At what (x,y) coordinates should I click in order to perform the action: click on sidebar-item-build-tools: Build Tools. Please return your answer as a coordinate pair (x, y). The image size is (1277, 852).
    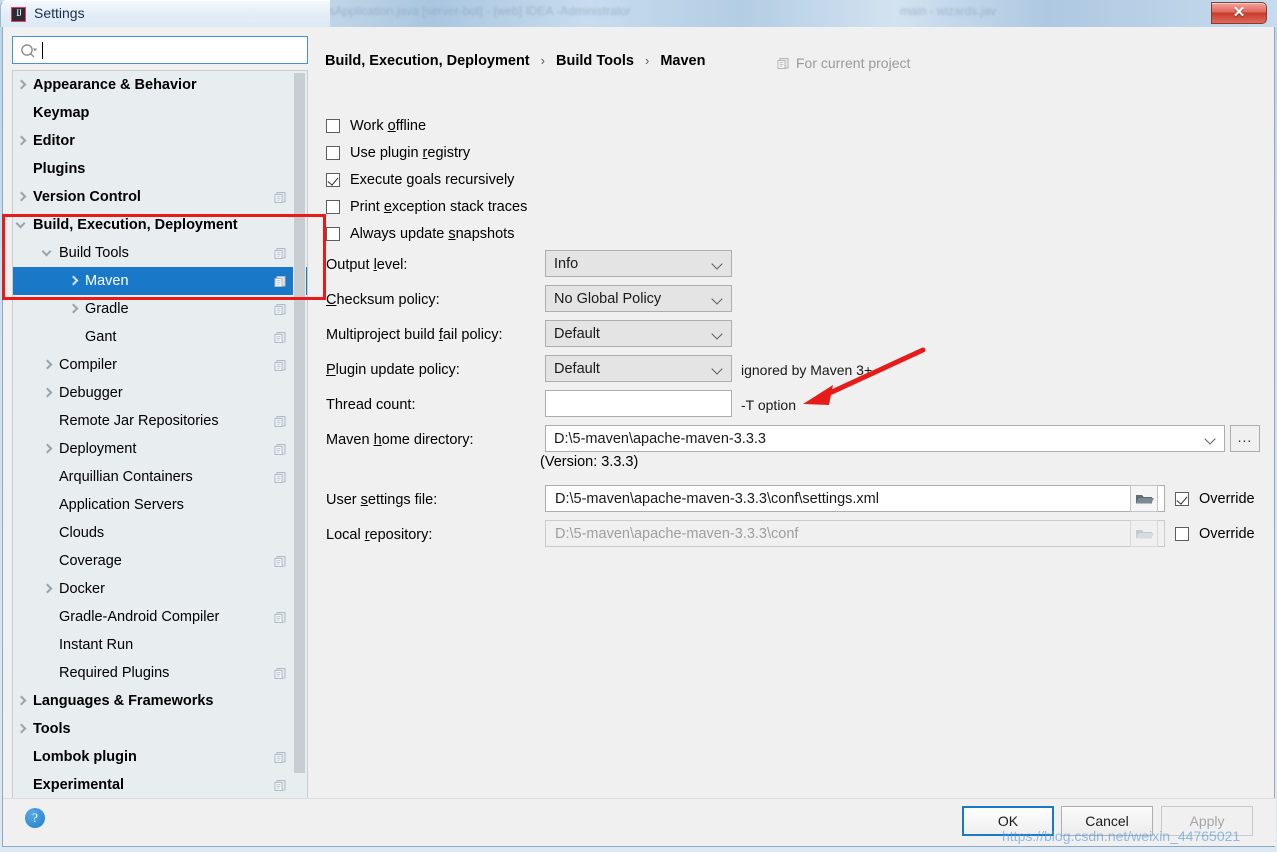
    Looking at the image, I should click on (160, 253).